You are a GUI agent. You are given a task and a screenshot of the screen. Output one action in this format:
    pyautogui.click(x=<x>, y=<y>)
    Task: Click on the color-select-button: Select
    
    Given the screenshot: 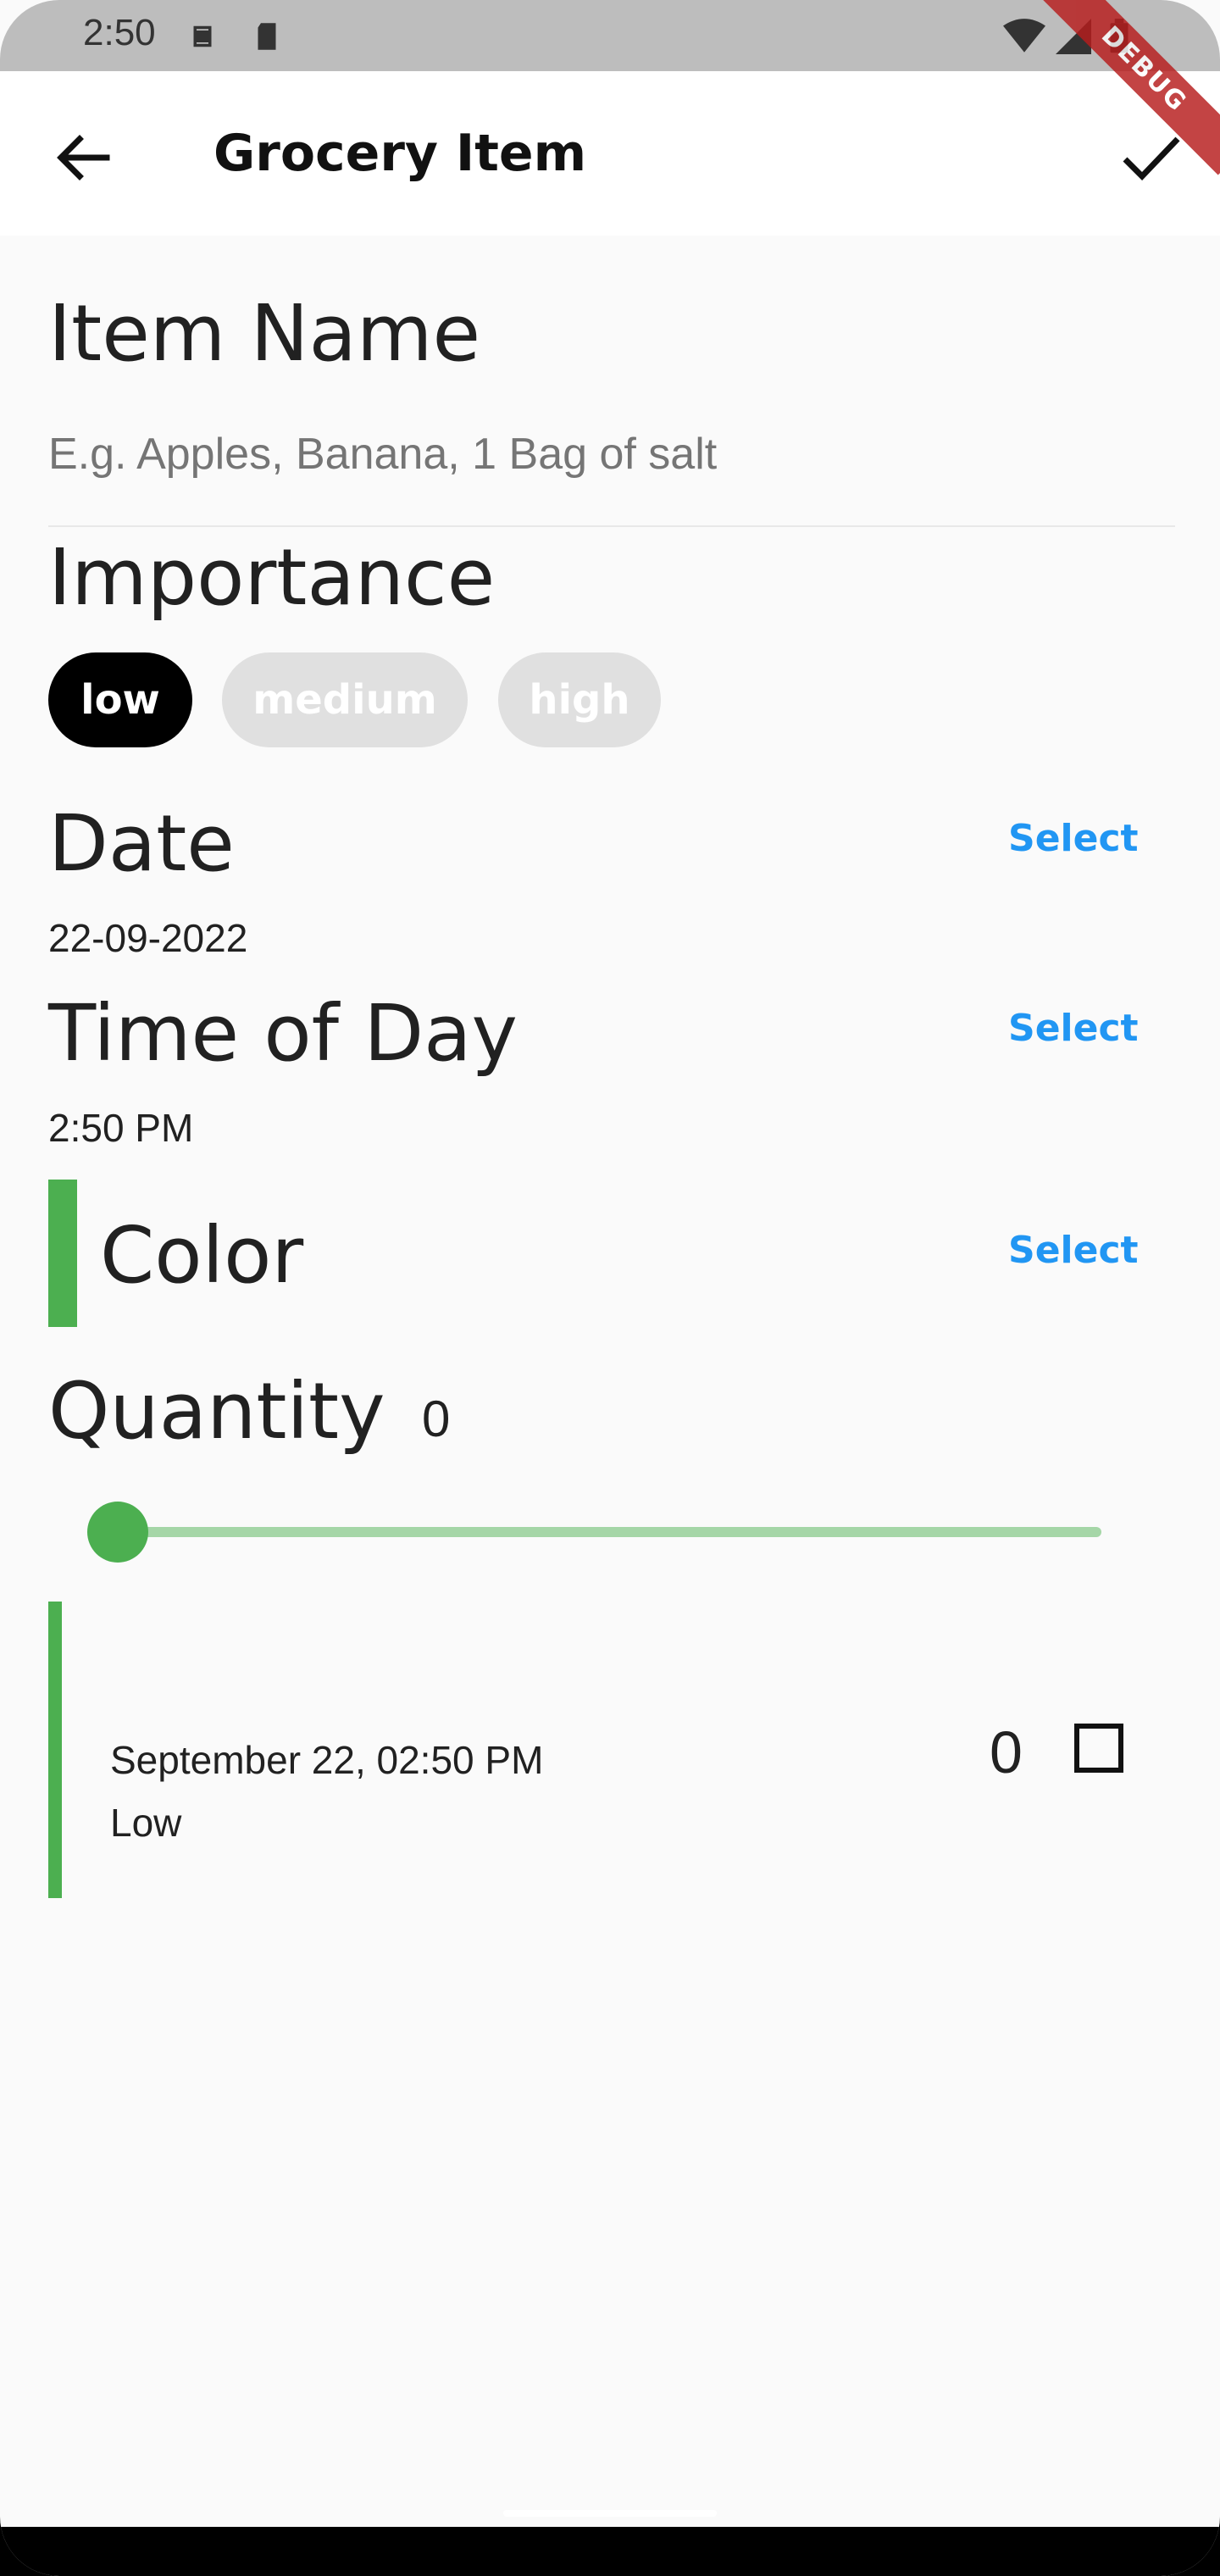 What is the action you would take?
    pyautogui.click(x=1073, y=1250)
    